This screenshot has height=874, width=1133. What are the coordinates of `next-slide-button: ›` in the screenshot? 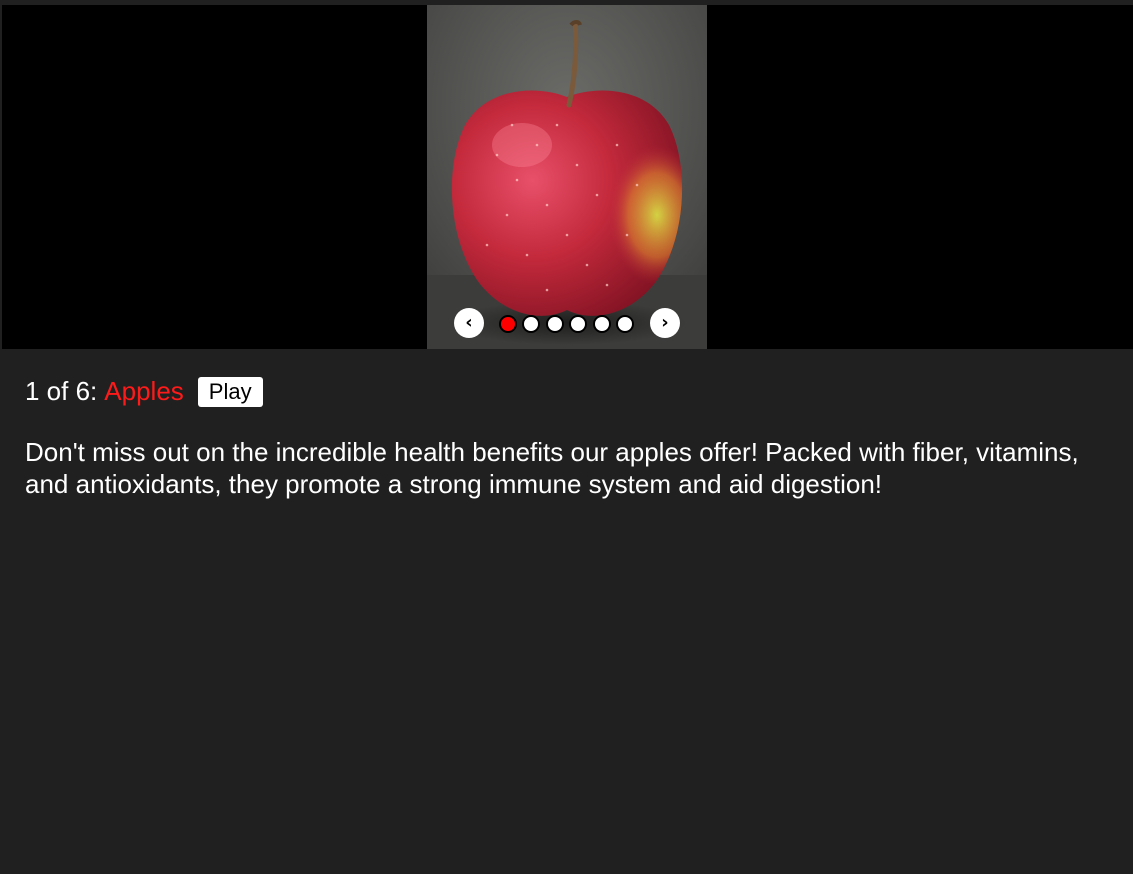 It's located at (665, 323).